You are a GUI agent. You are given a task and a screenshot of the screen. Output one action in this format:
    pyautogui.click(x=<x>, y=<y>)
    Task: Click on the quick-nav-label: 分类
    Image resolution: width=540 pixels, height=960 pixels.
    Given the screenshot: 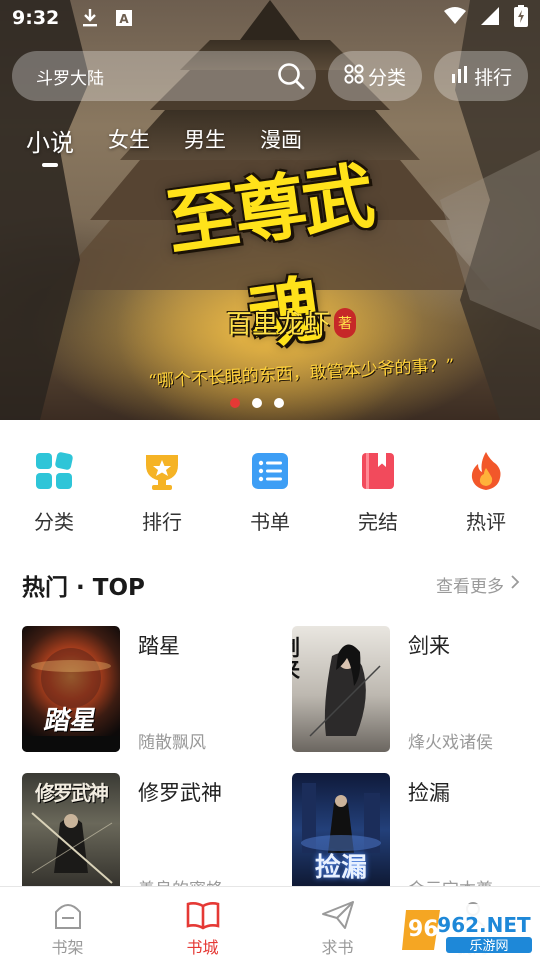 What is the action you would take?
    pyautogui.click(x=54, y=522)
    